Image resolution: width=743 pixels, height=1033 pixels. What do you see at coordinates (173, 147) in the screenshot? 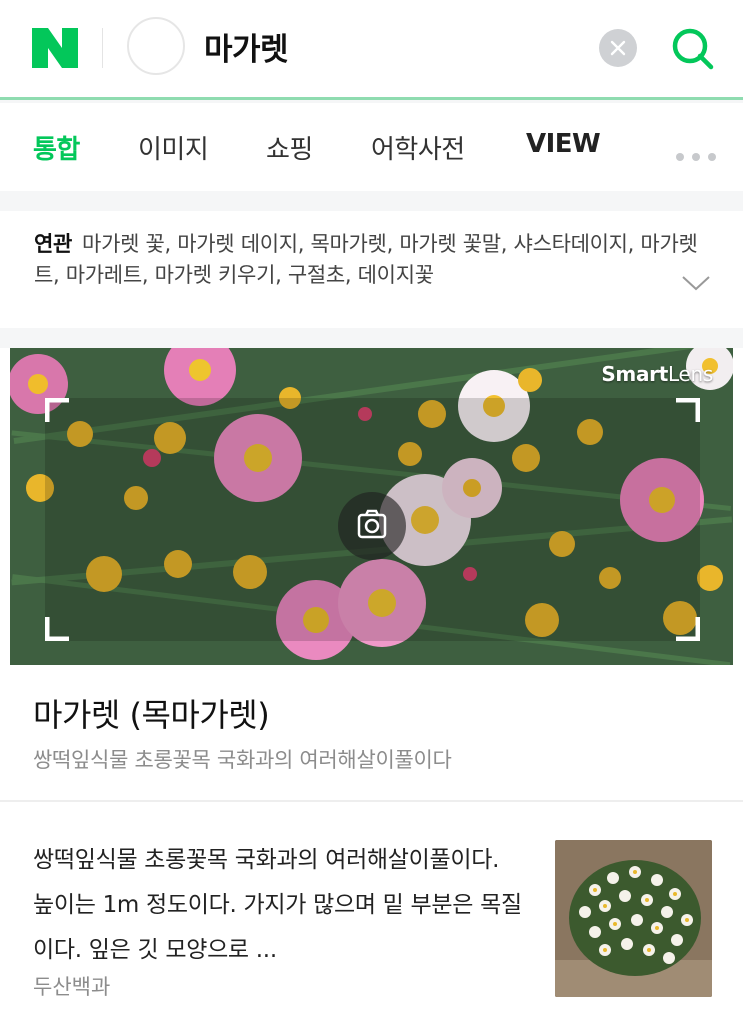
I see `tab-images: 이미지` at bounding box center [173, 147].